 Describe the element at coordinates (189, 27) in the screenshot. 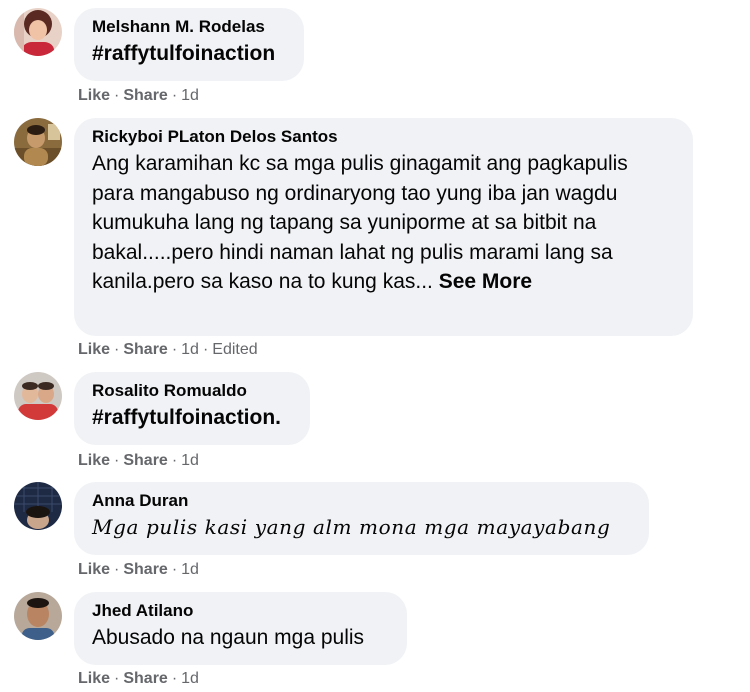

I see `comment-author: Melshann M. Rodelas` at that location.